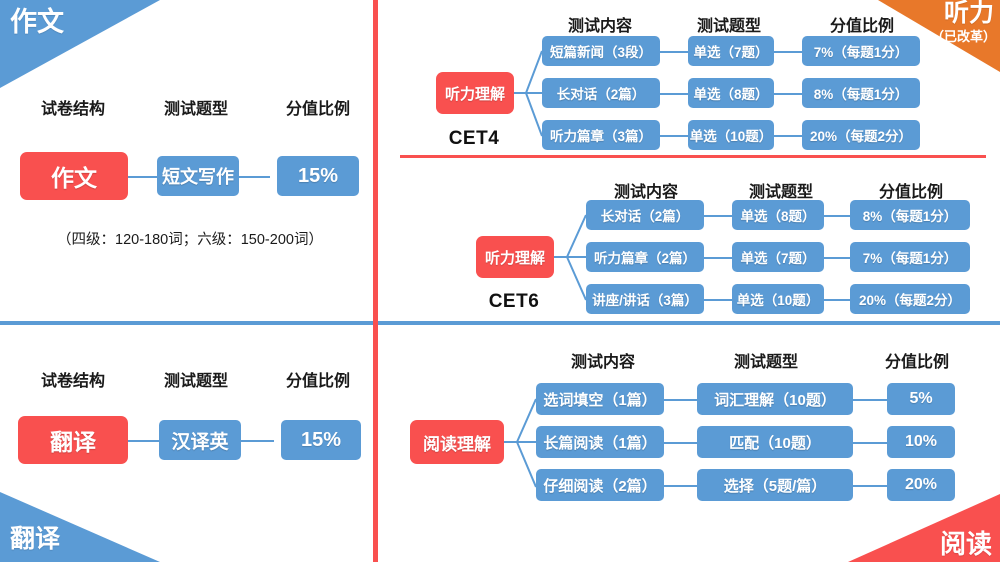 This screenshot has height=562, width=1000. I want to click on cet4-connector-row-0-a, so click(674, 52).